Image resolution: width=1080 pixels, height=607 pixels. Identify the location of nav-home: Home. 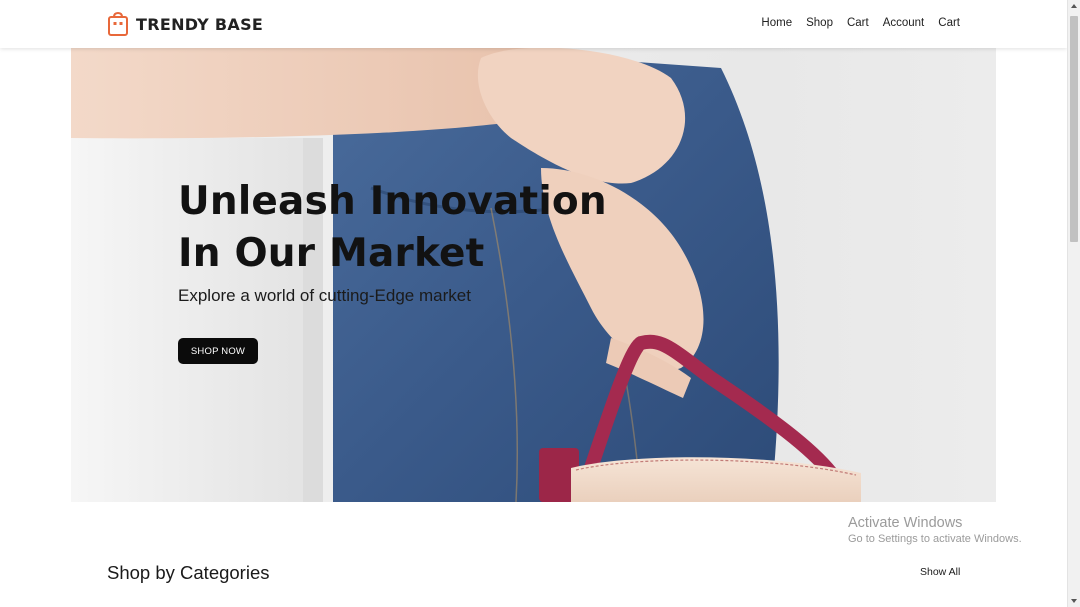
(776, 23).